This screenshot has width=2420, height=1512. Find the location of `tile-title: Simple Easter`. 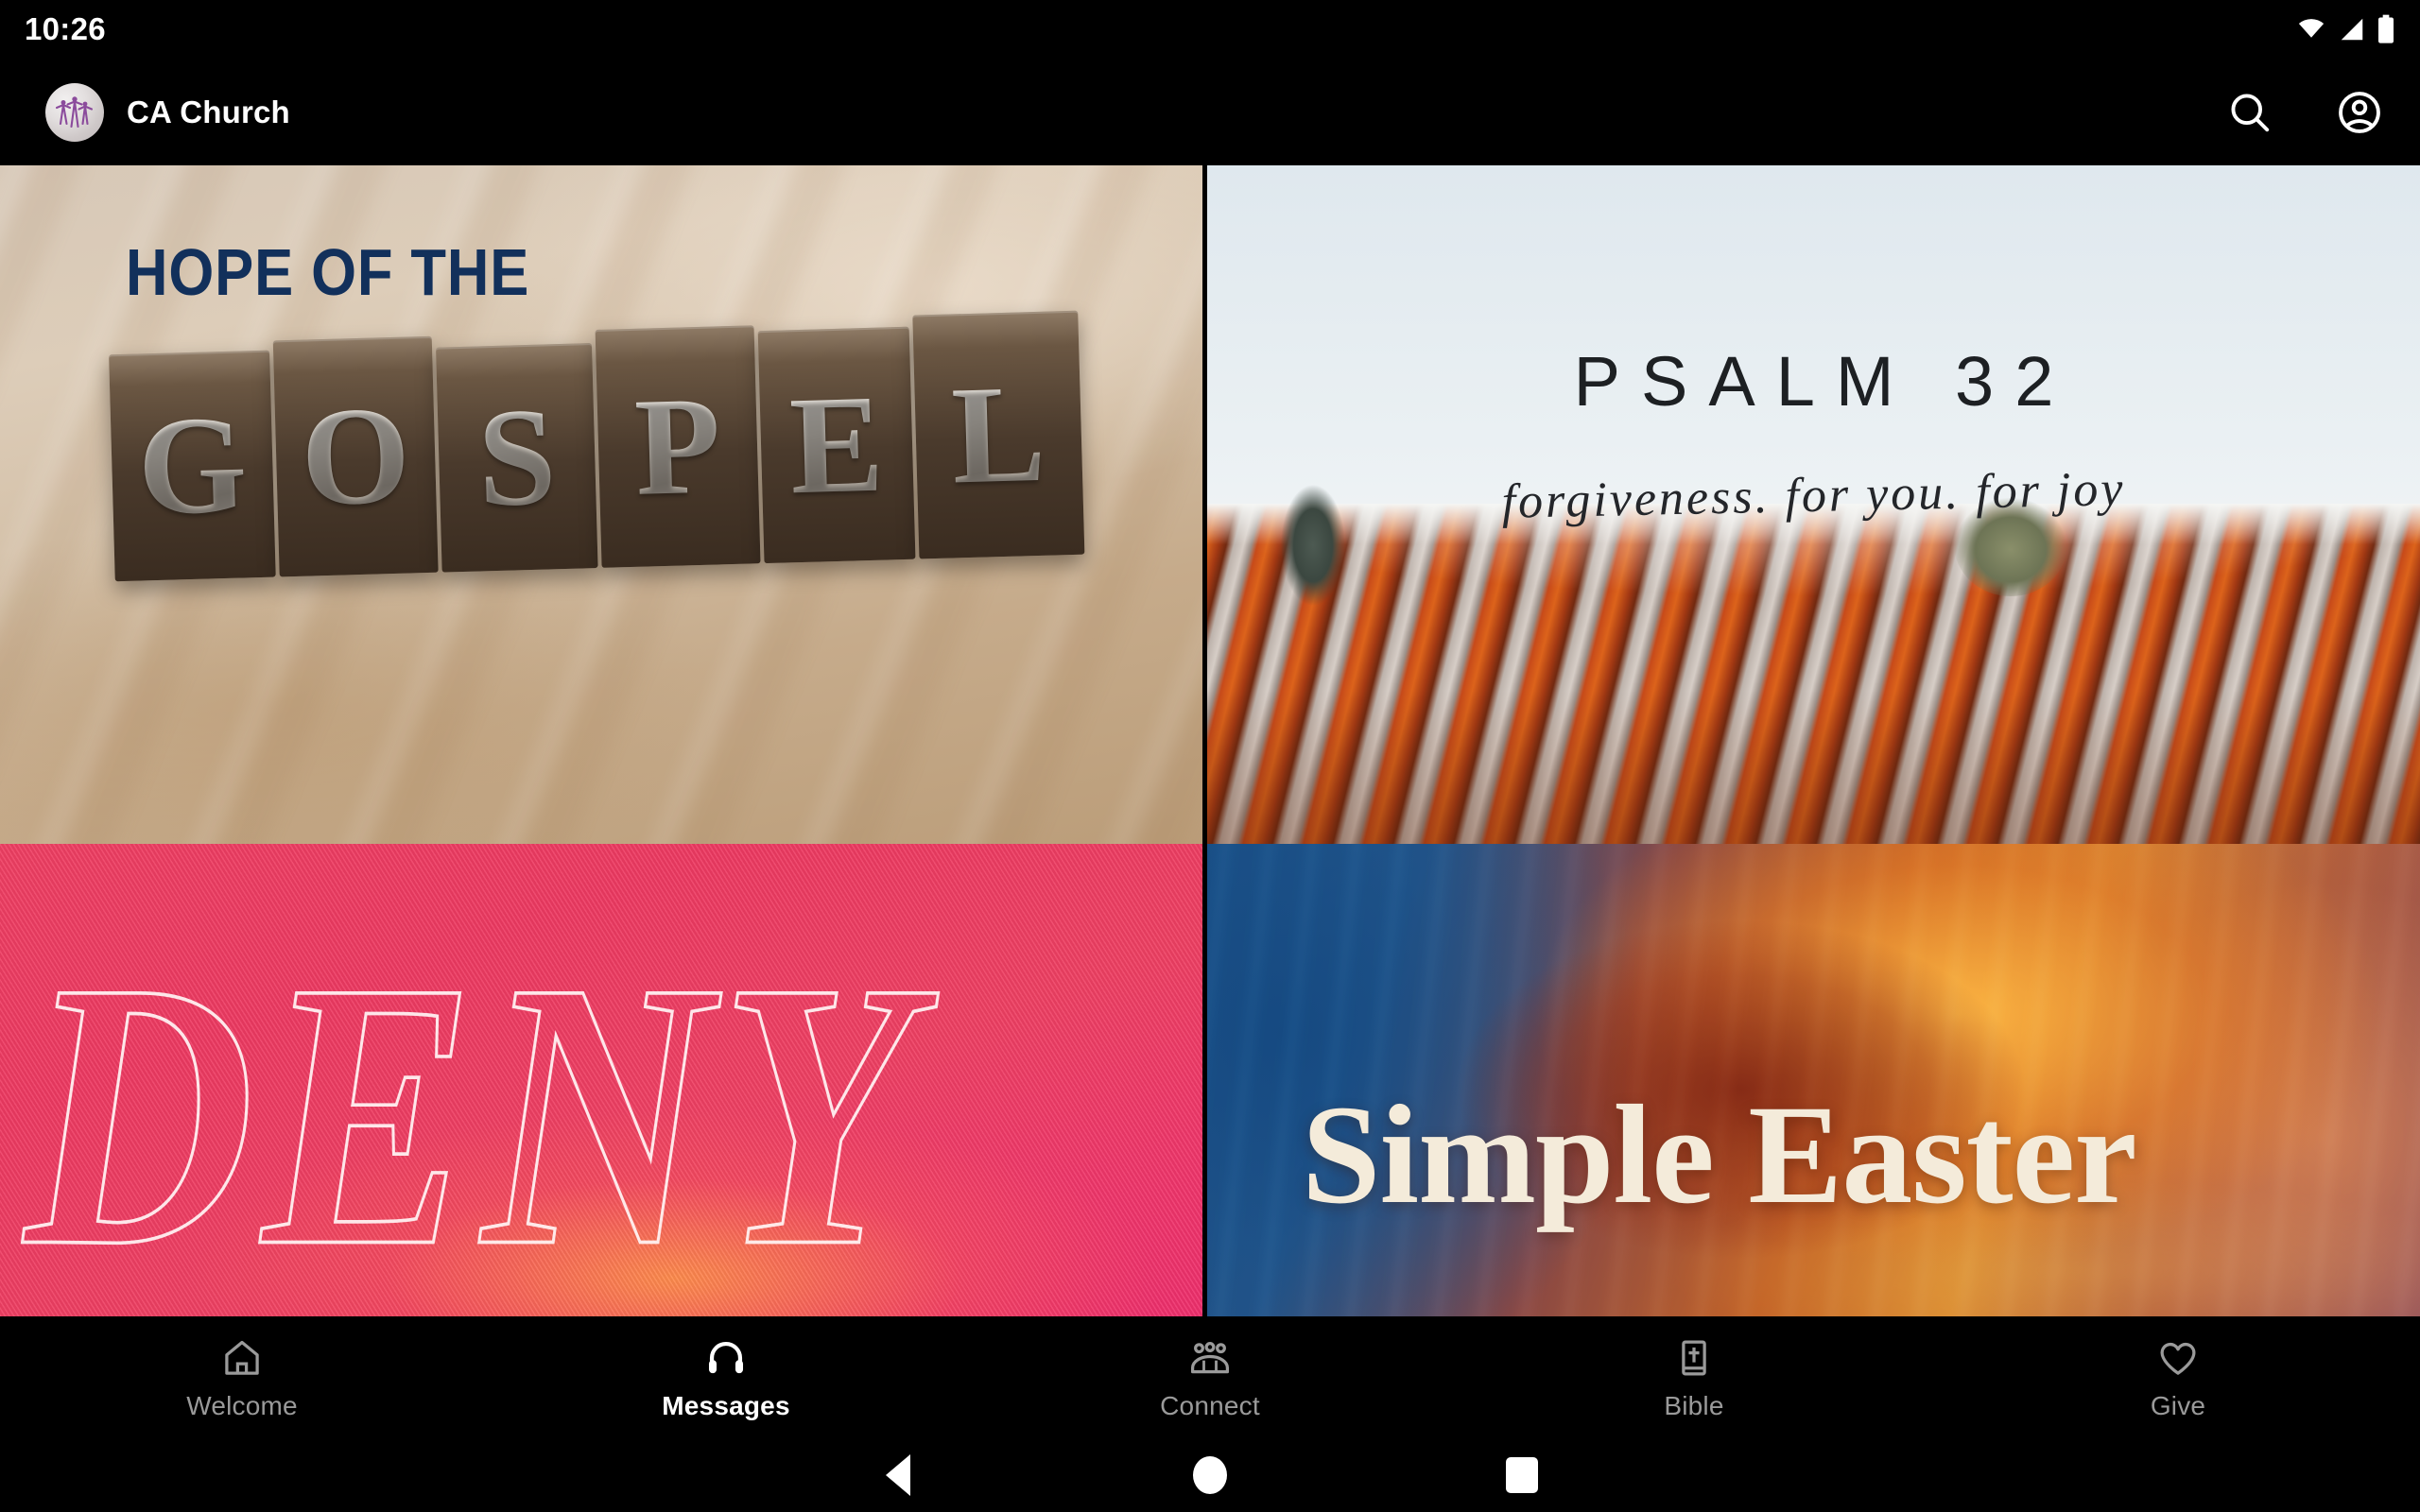

tile-title: Simple Easter is located at coordinates (1719, 1154).